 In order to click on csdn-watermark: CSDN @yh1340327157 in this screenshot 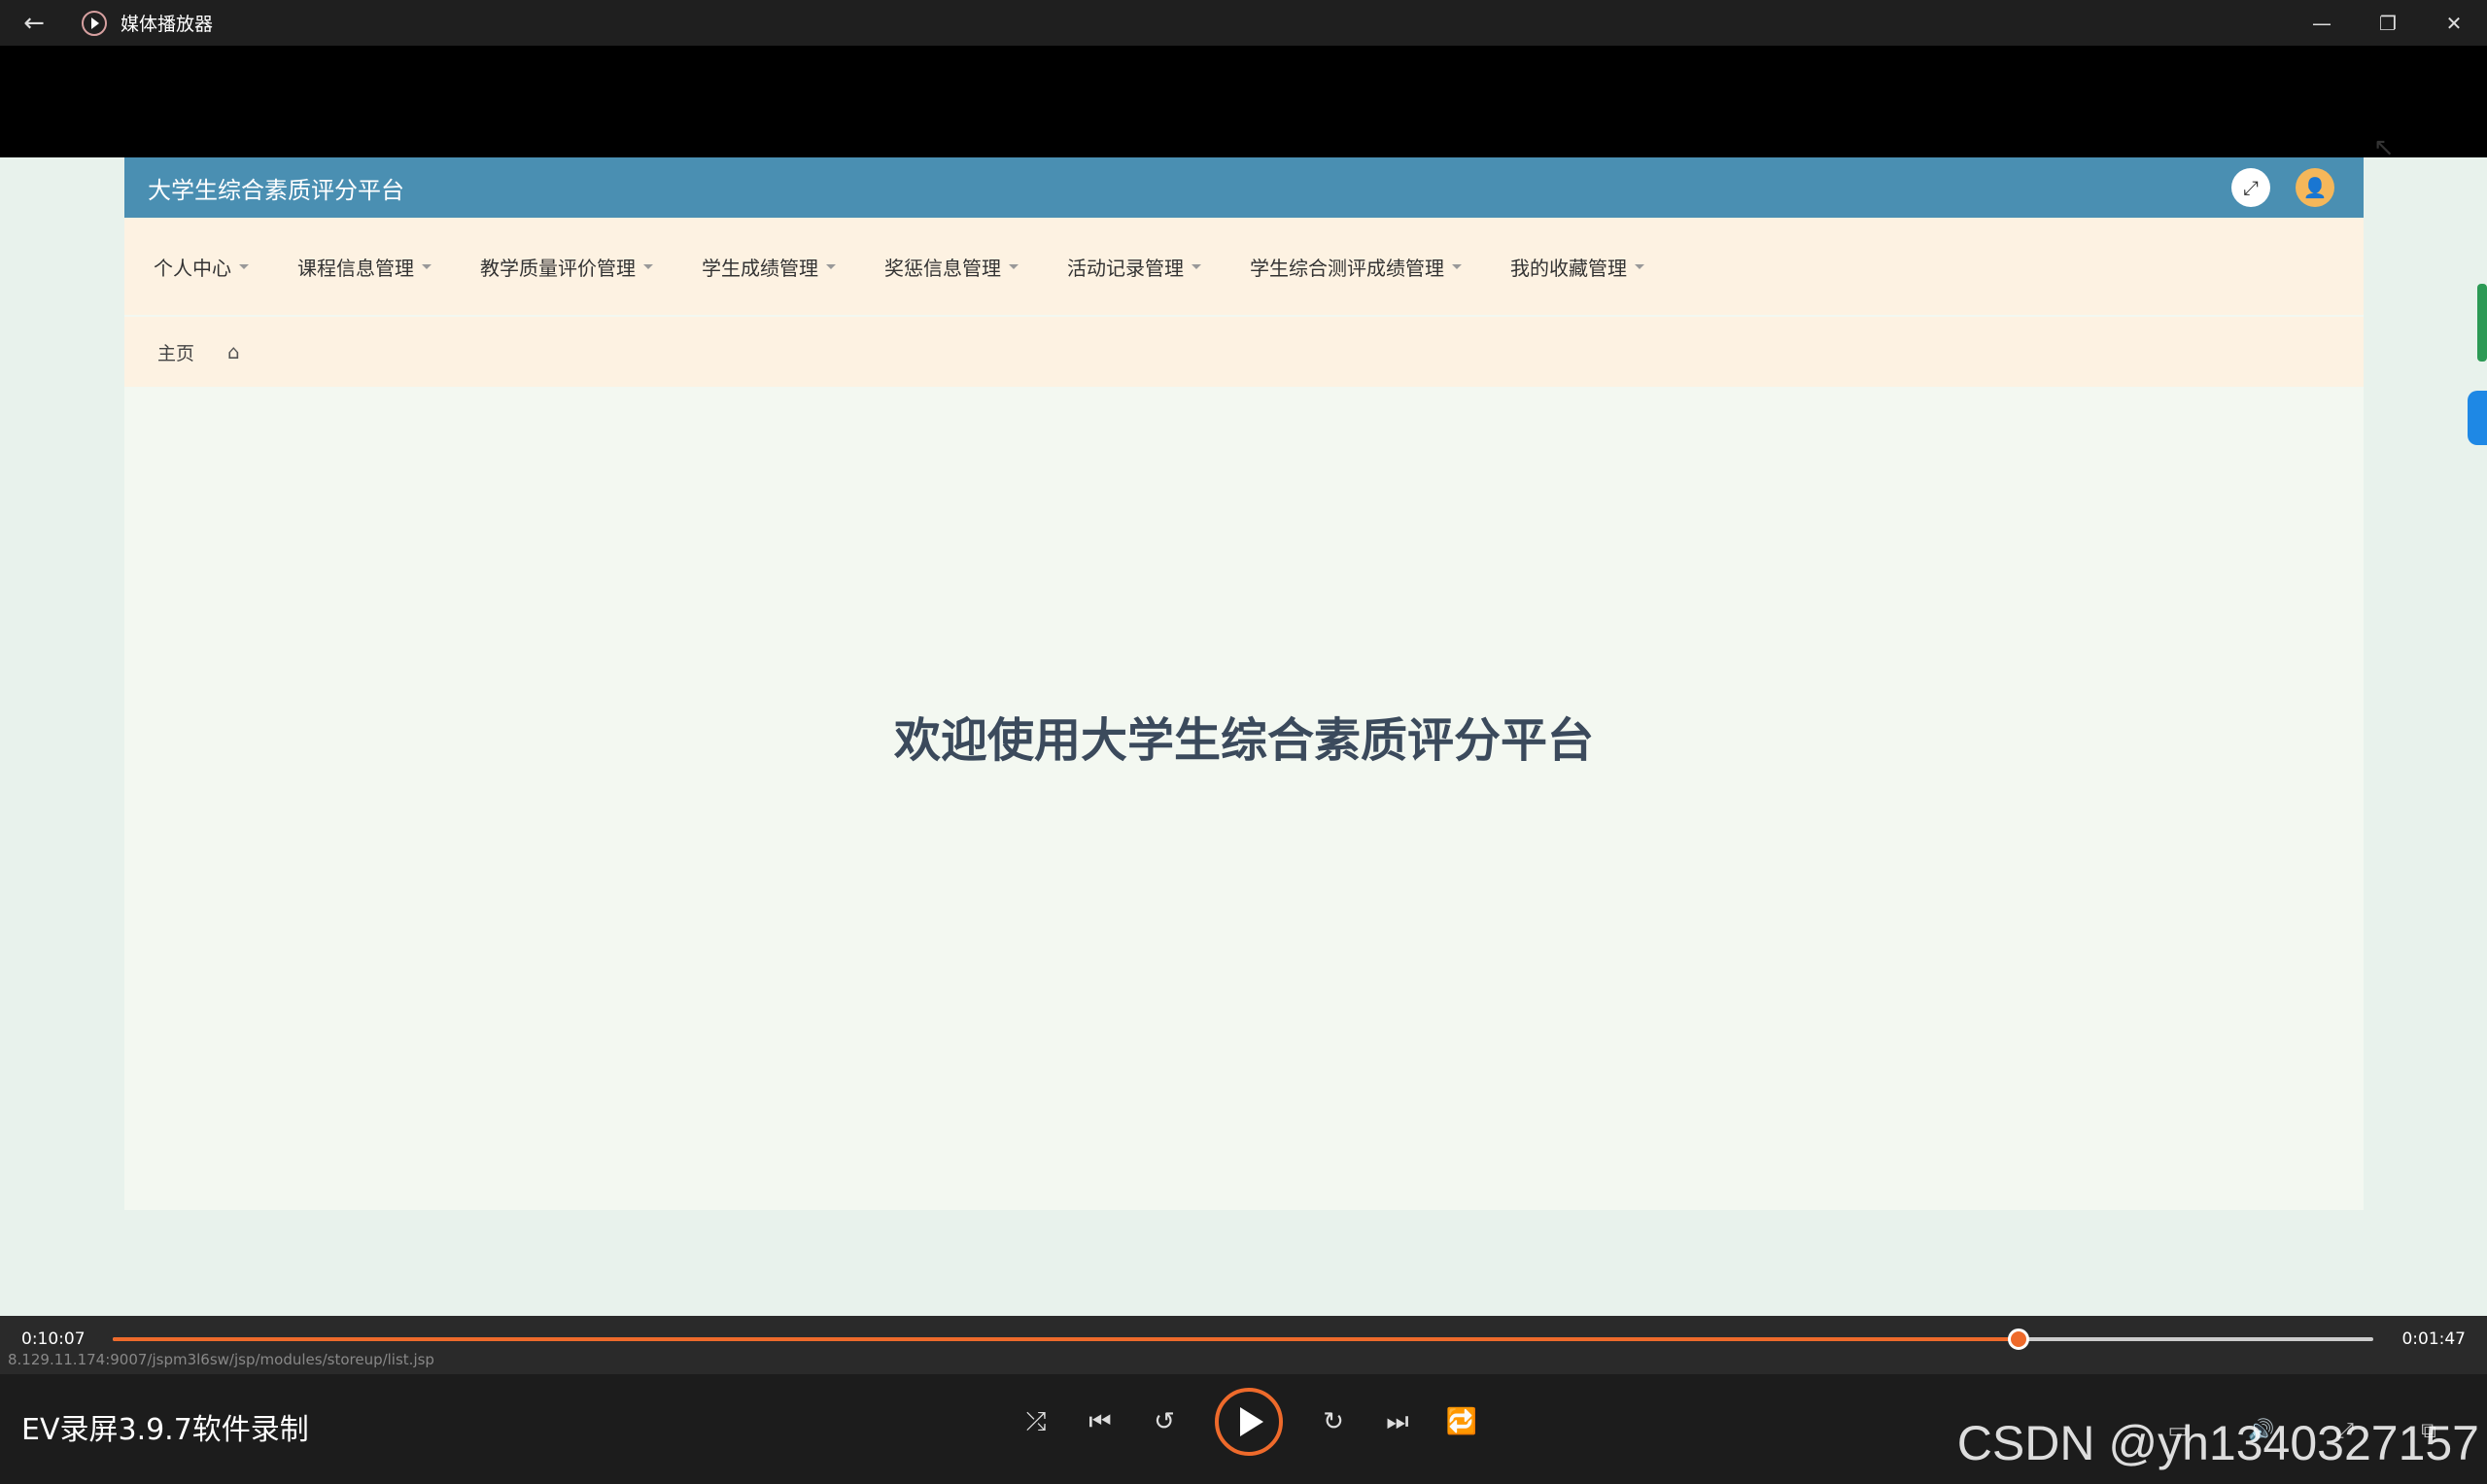, I will do `click(2217, 1443)`.